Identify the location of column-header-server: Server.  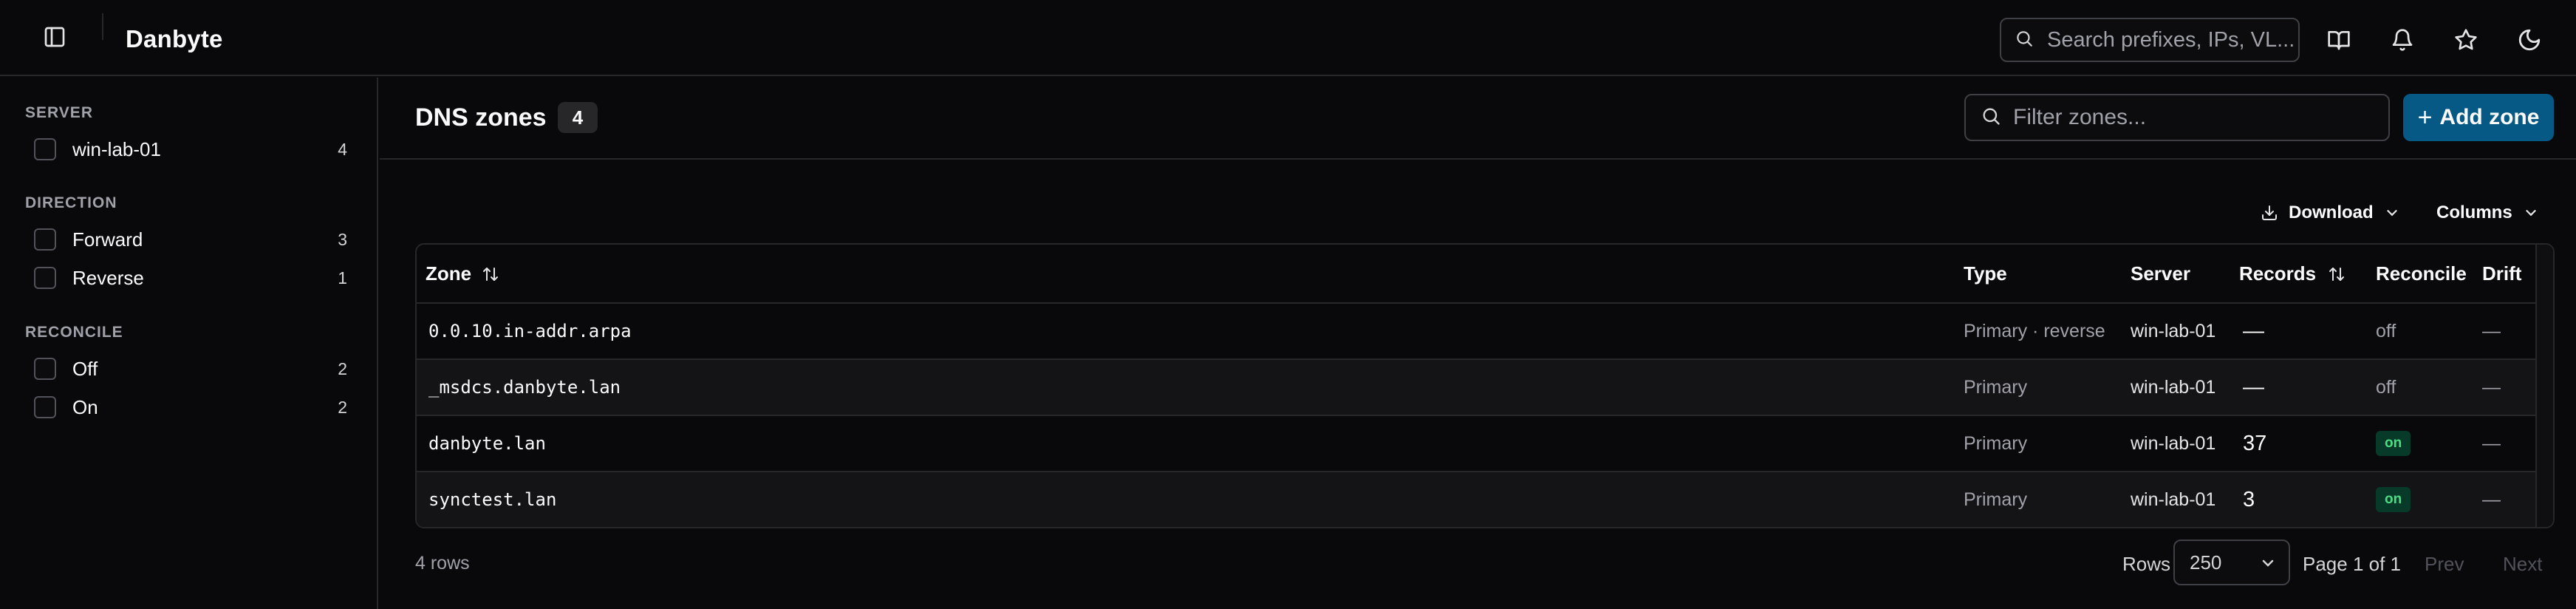
(2160, 273).